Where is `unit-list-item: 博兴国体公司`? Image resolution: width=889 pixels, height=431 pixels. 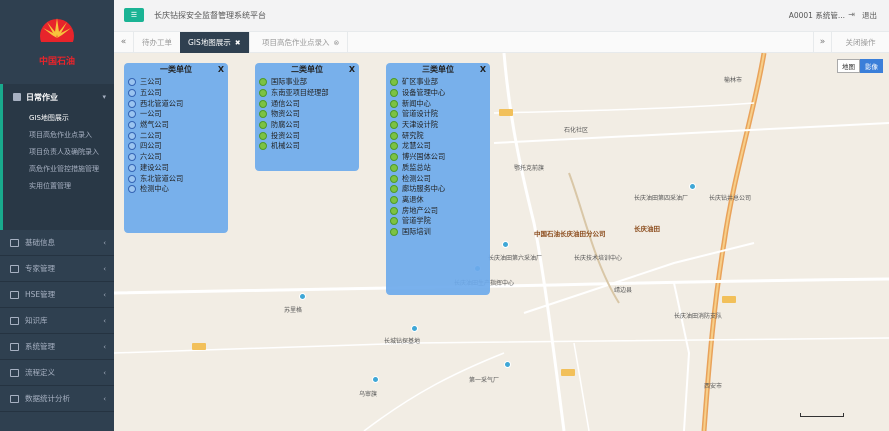 unit-list-item: 博兴国体公司 is located at coordinates (438, 157).